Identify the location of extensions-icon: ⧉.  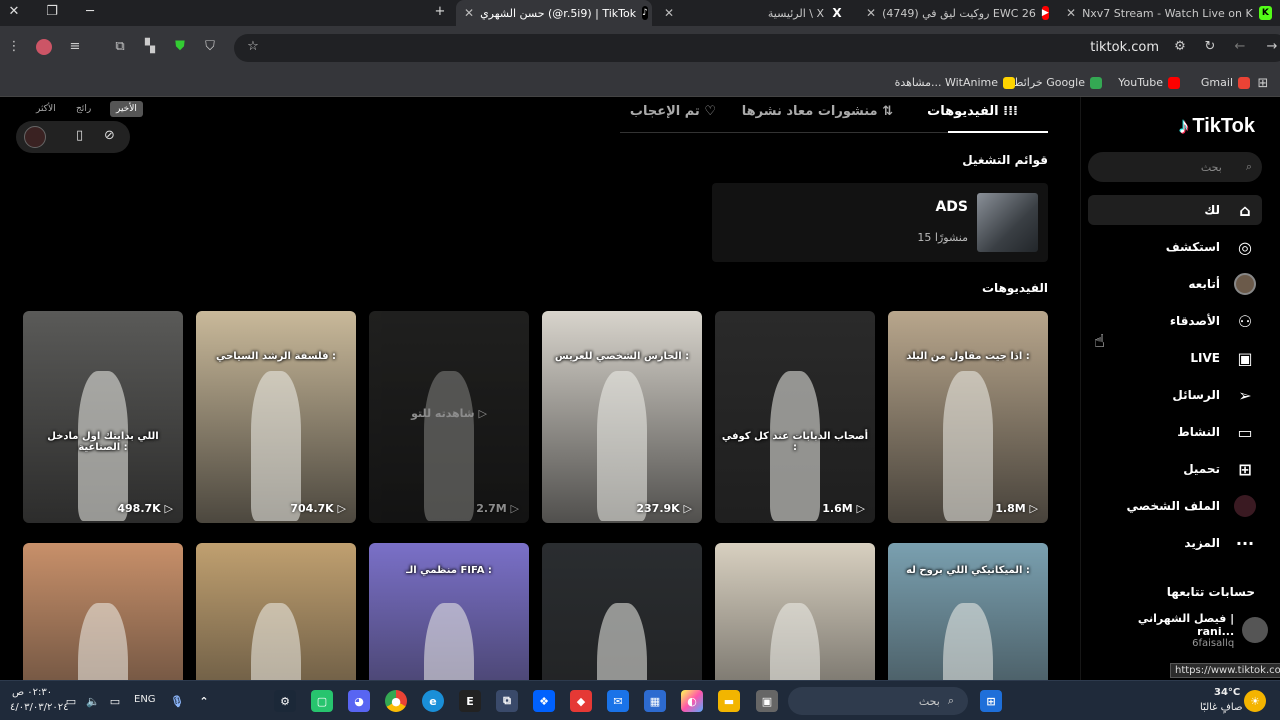
(120, 46).